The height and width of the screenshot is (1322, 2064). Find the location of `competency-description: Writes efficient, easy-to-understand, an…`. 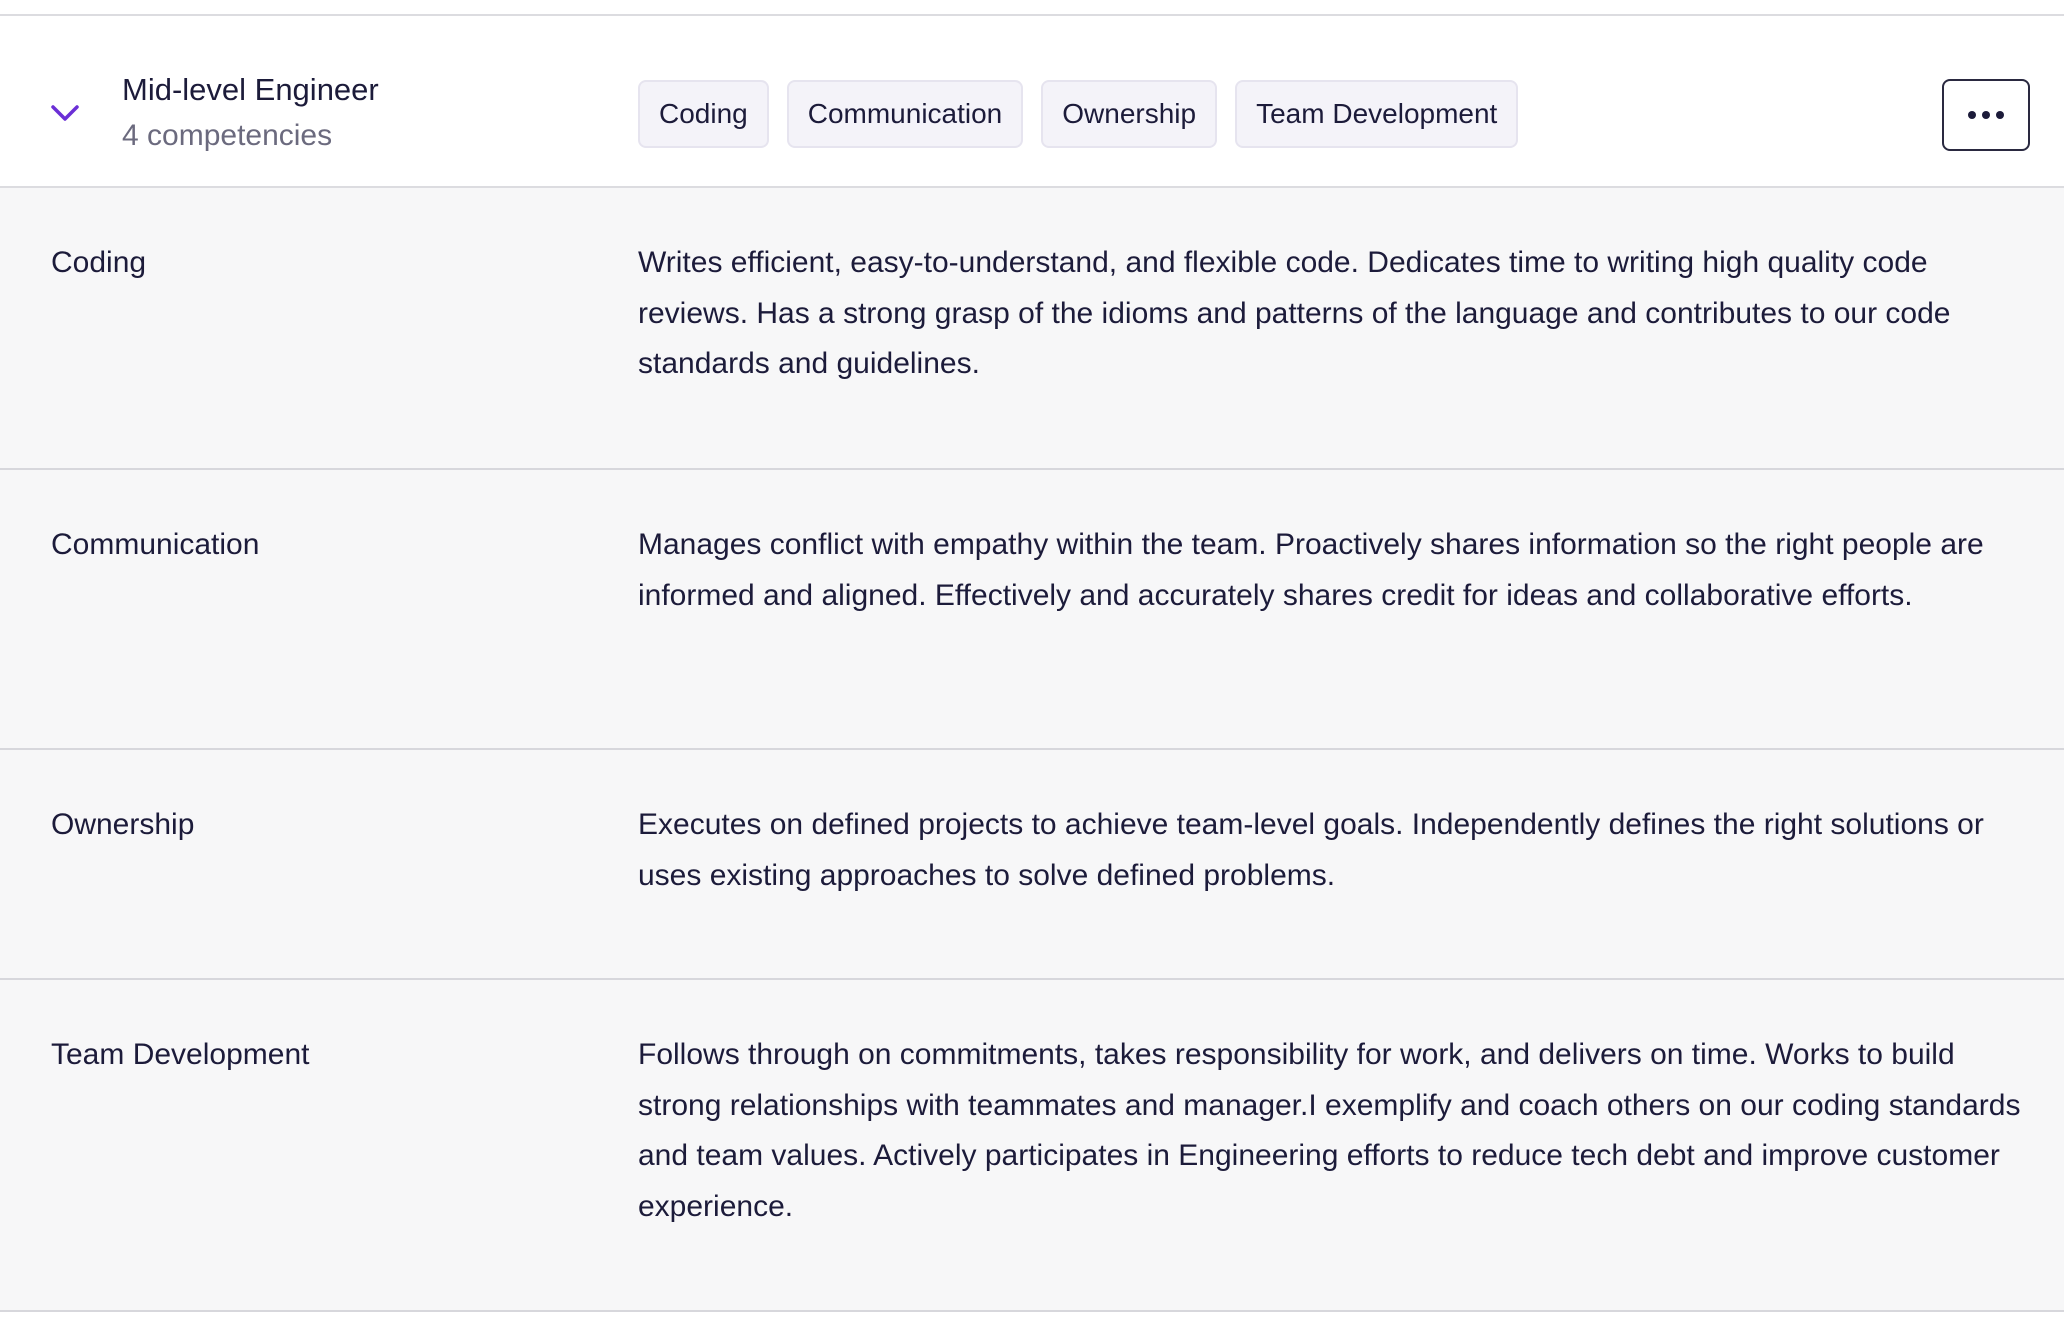

competency-description: Writes efficient, easy-to-understand, an… is located at coordinates (1294, 313).